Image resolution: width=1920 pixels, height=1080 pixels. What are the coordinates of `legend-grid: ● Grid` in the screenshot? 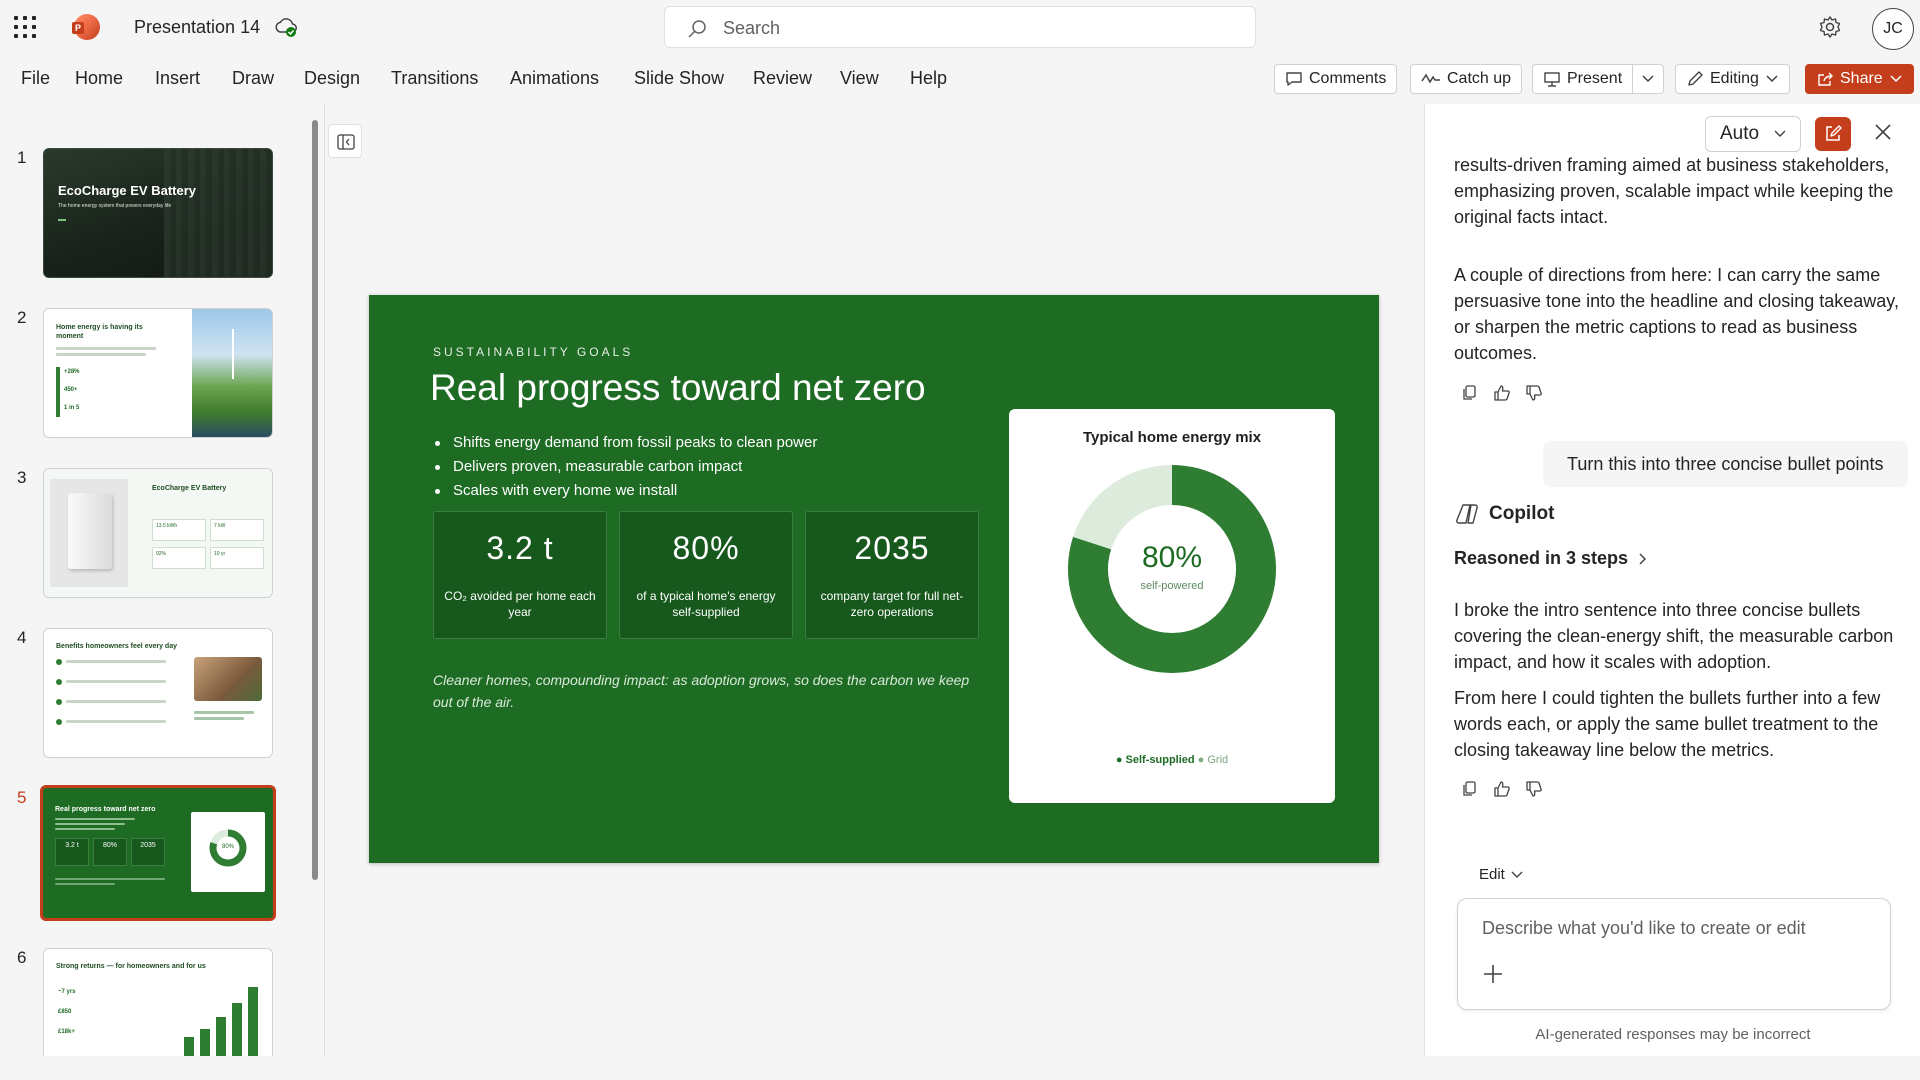 It's located at (1213, 760).